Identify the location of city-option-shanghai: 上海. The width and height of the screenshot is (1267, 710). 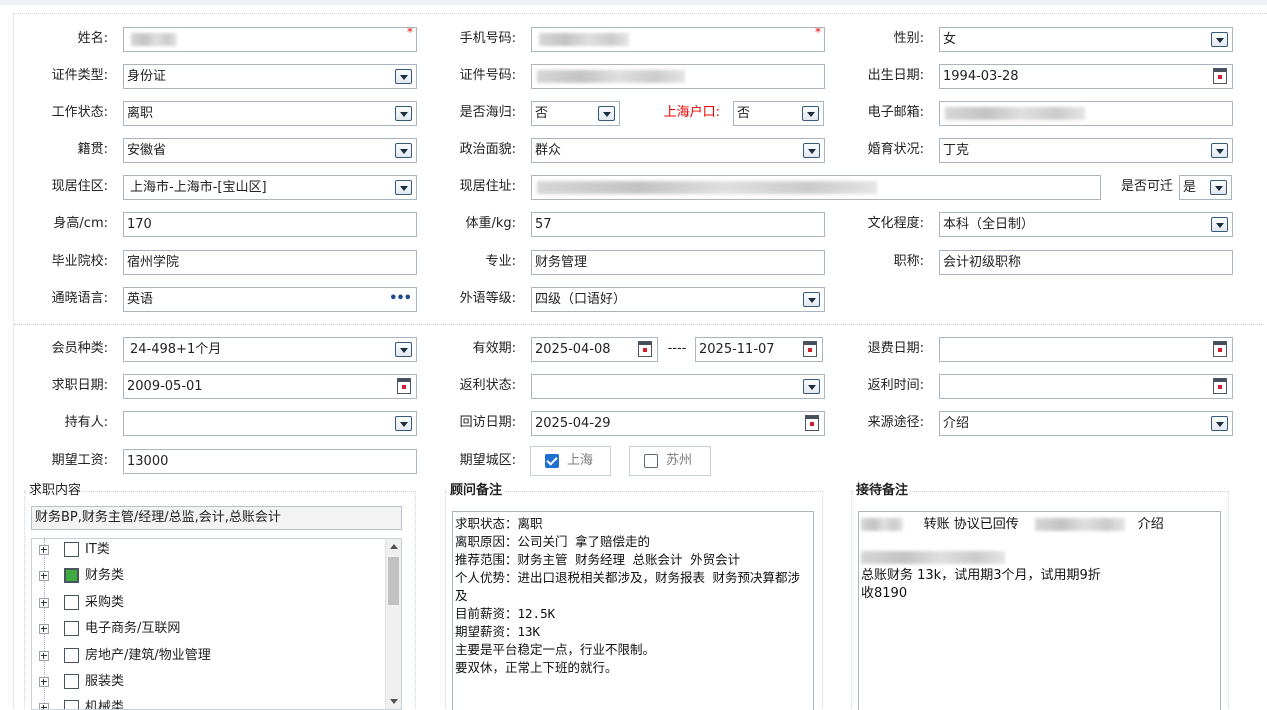
(570, 461).